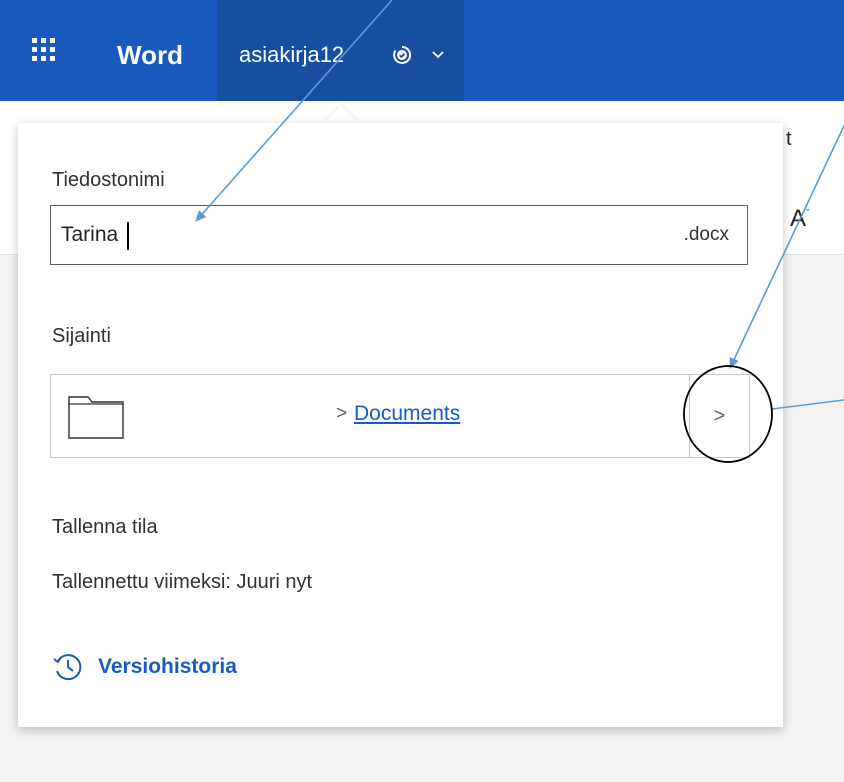 This screenshot has height=782, width=844. What do you see at coordinates (789, 139) in the screenshot?
I see `ribbon-text-fragment: t` at bounding box center [789, 139].